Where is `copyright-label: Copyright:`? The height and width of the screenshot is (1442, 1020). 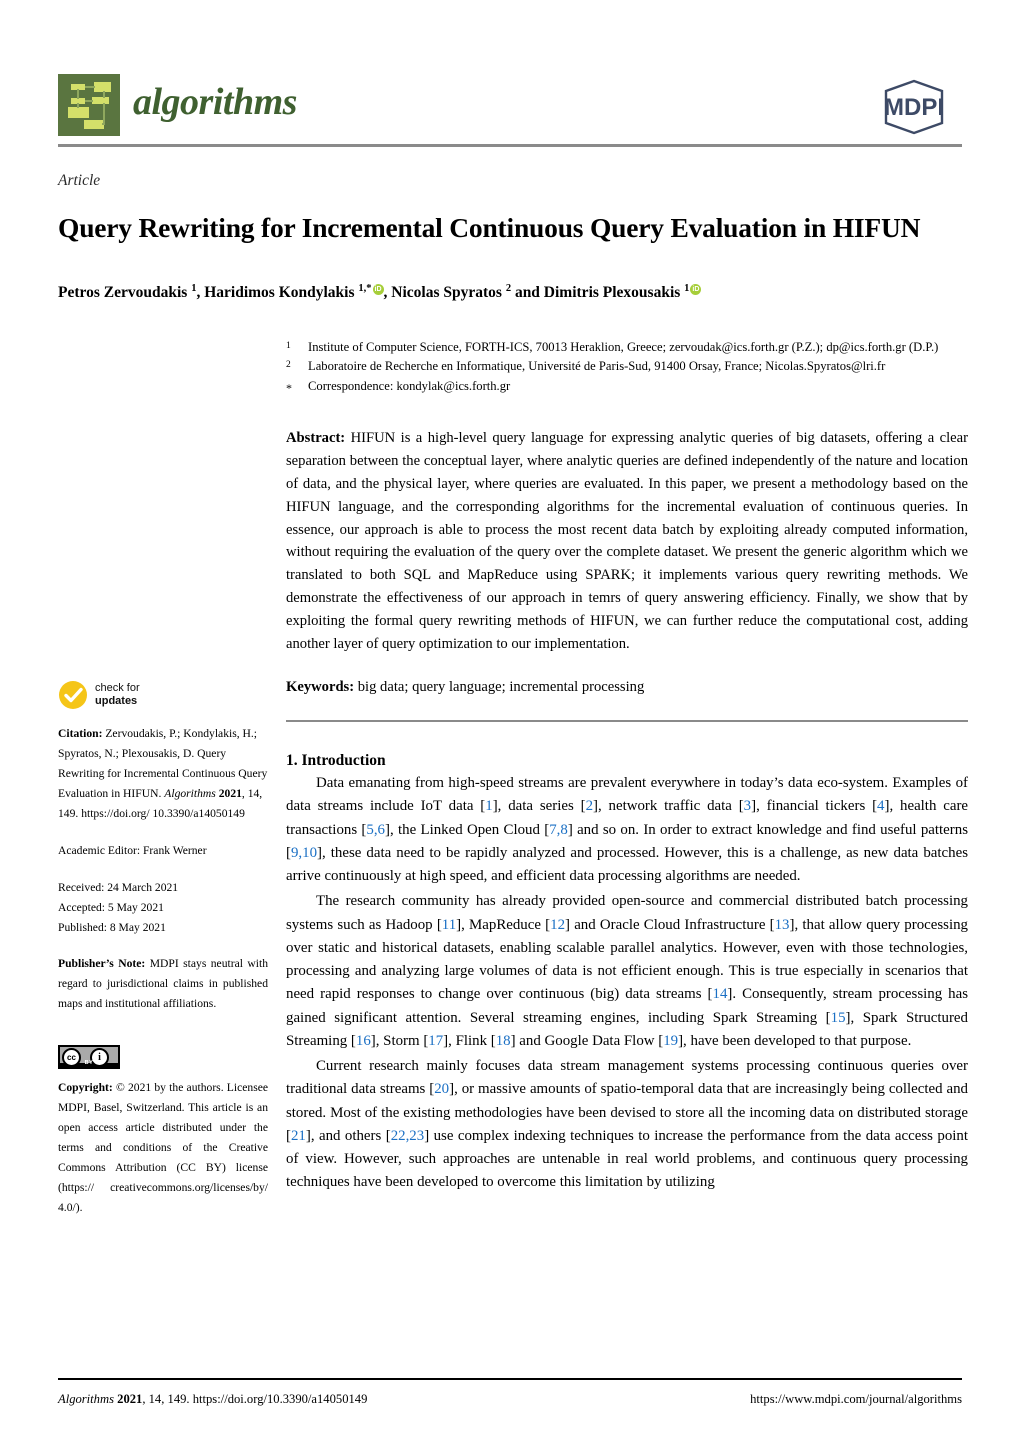 copyright-label: Copyright: is located at coordinates (85, 1088).